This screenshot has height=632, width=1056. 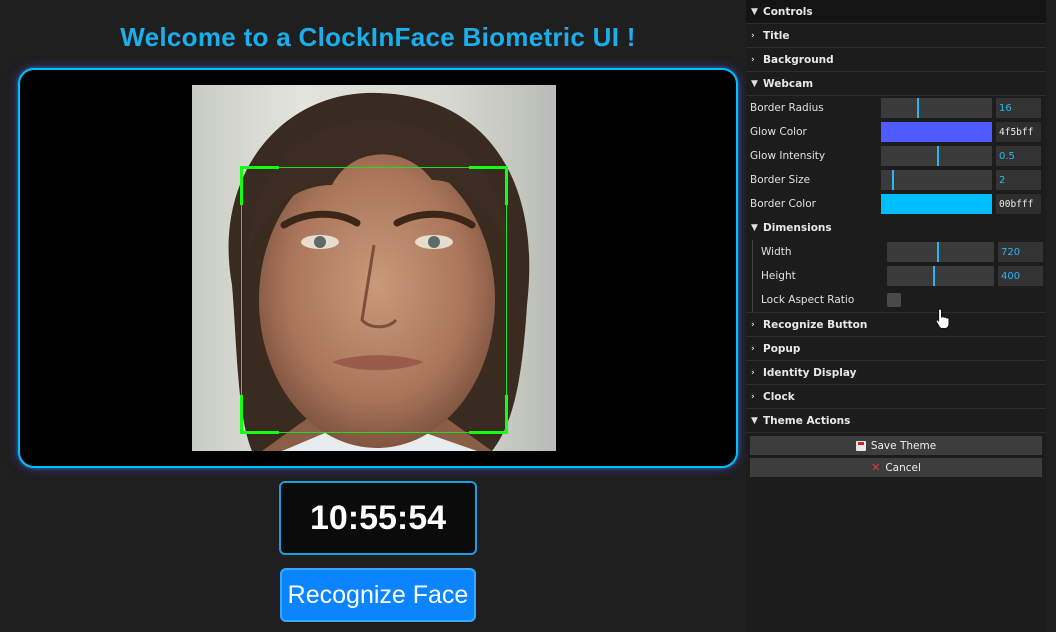 I want to click on folder-webcam-label: Webcam, so click(x=788, y=83).